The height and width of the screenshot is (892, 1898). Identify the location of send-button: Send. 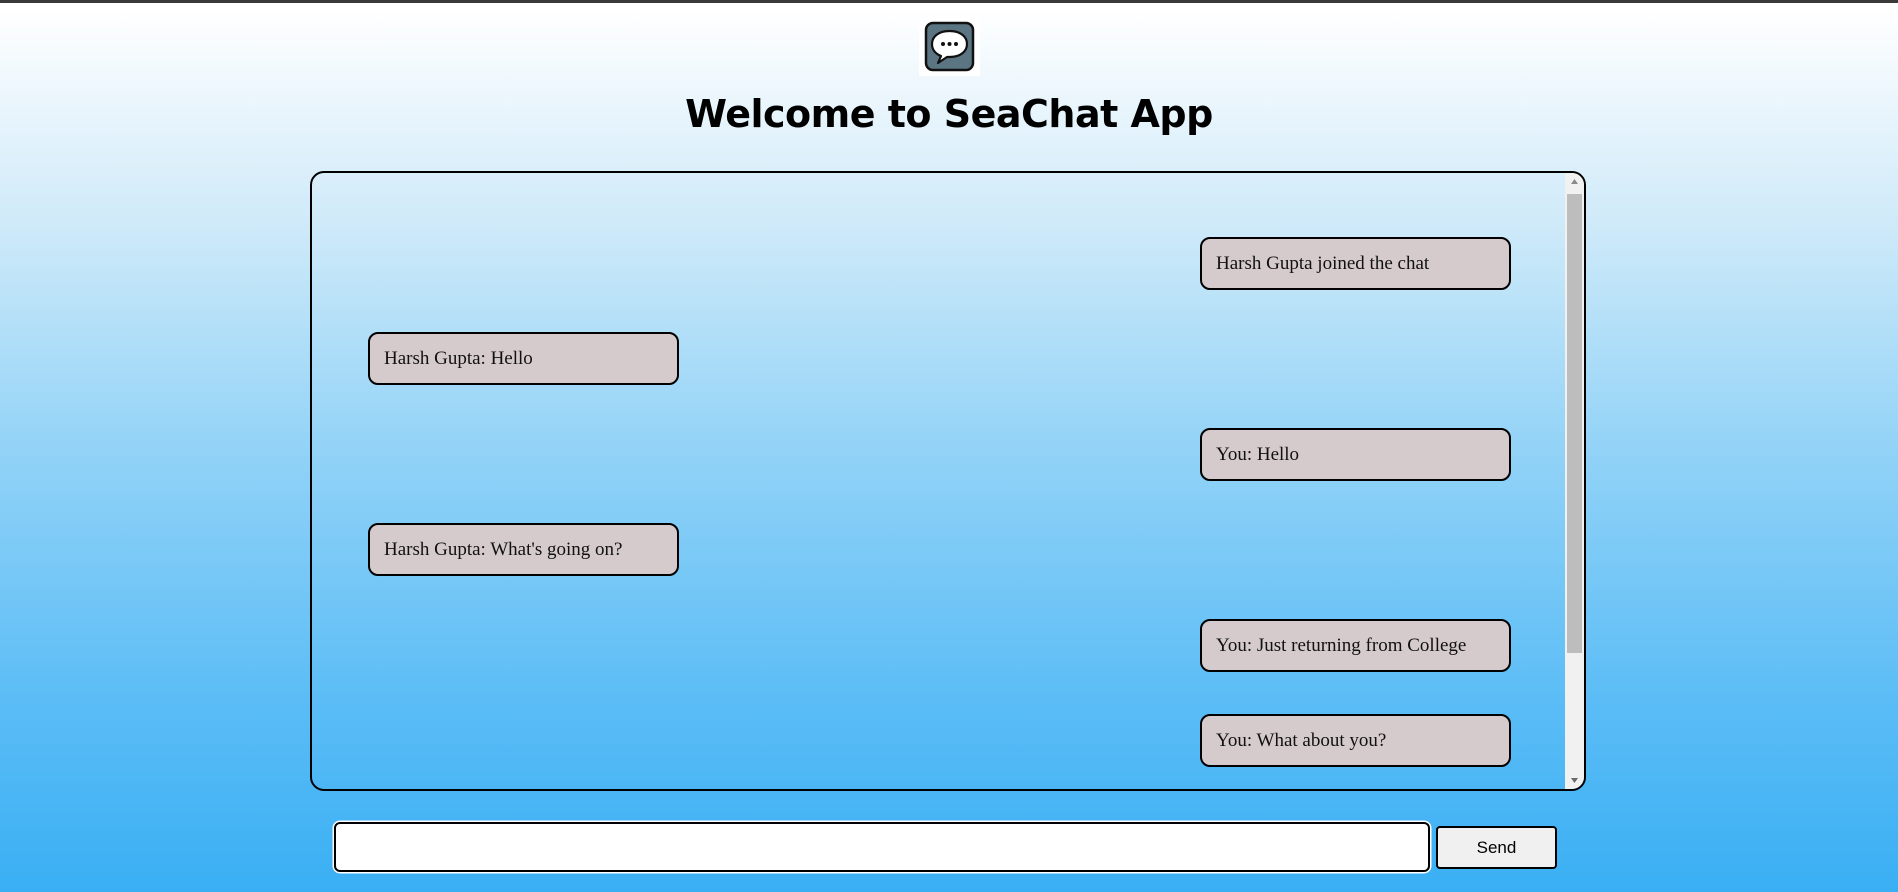
(1496, 847).